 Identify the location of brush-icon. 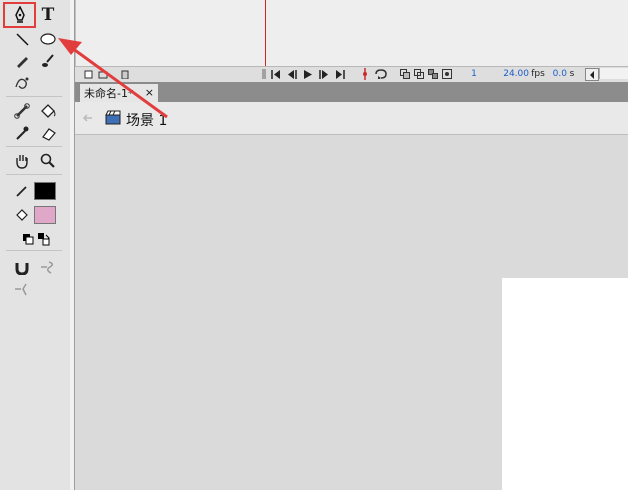
(48, 61).